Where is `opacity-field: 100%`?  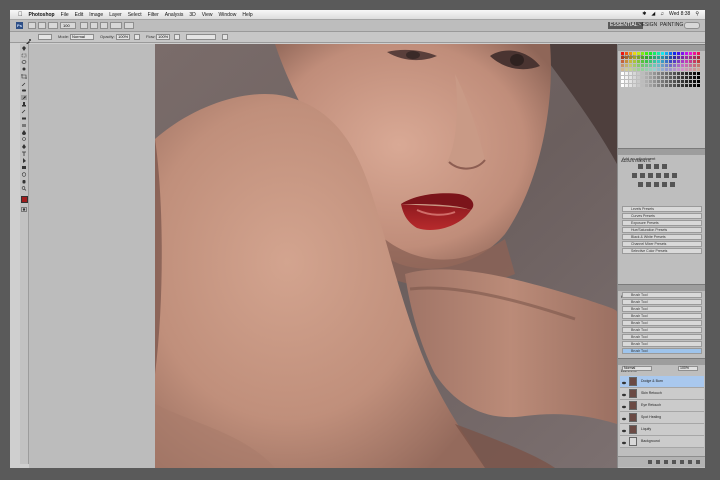
opacity-field: 100% is located at coordinates (123, 37).